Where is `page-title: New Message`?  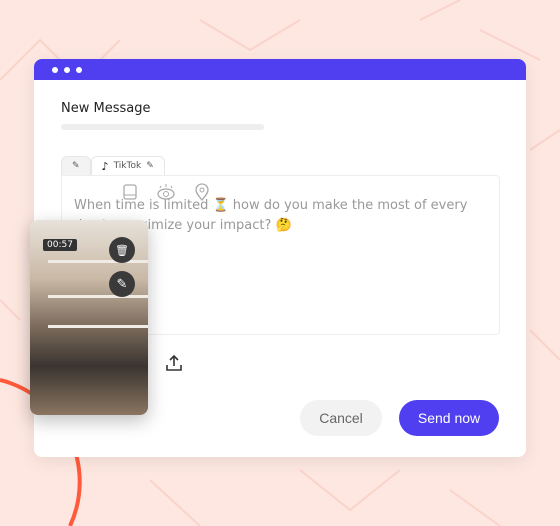 page-title: New Message is located at coordinates (106, 108).